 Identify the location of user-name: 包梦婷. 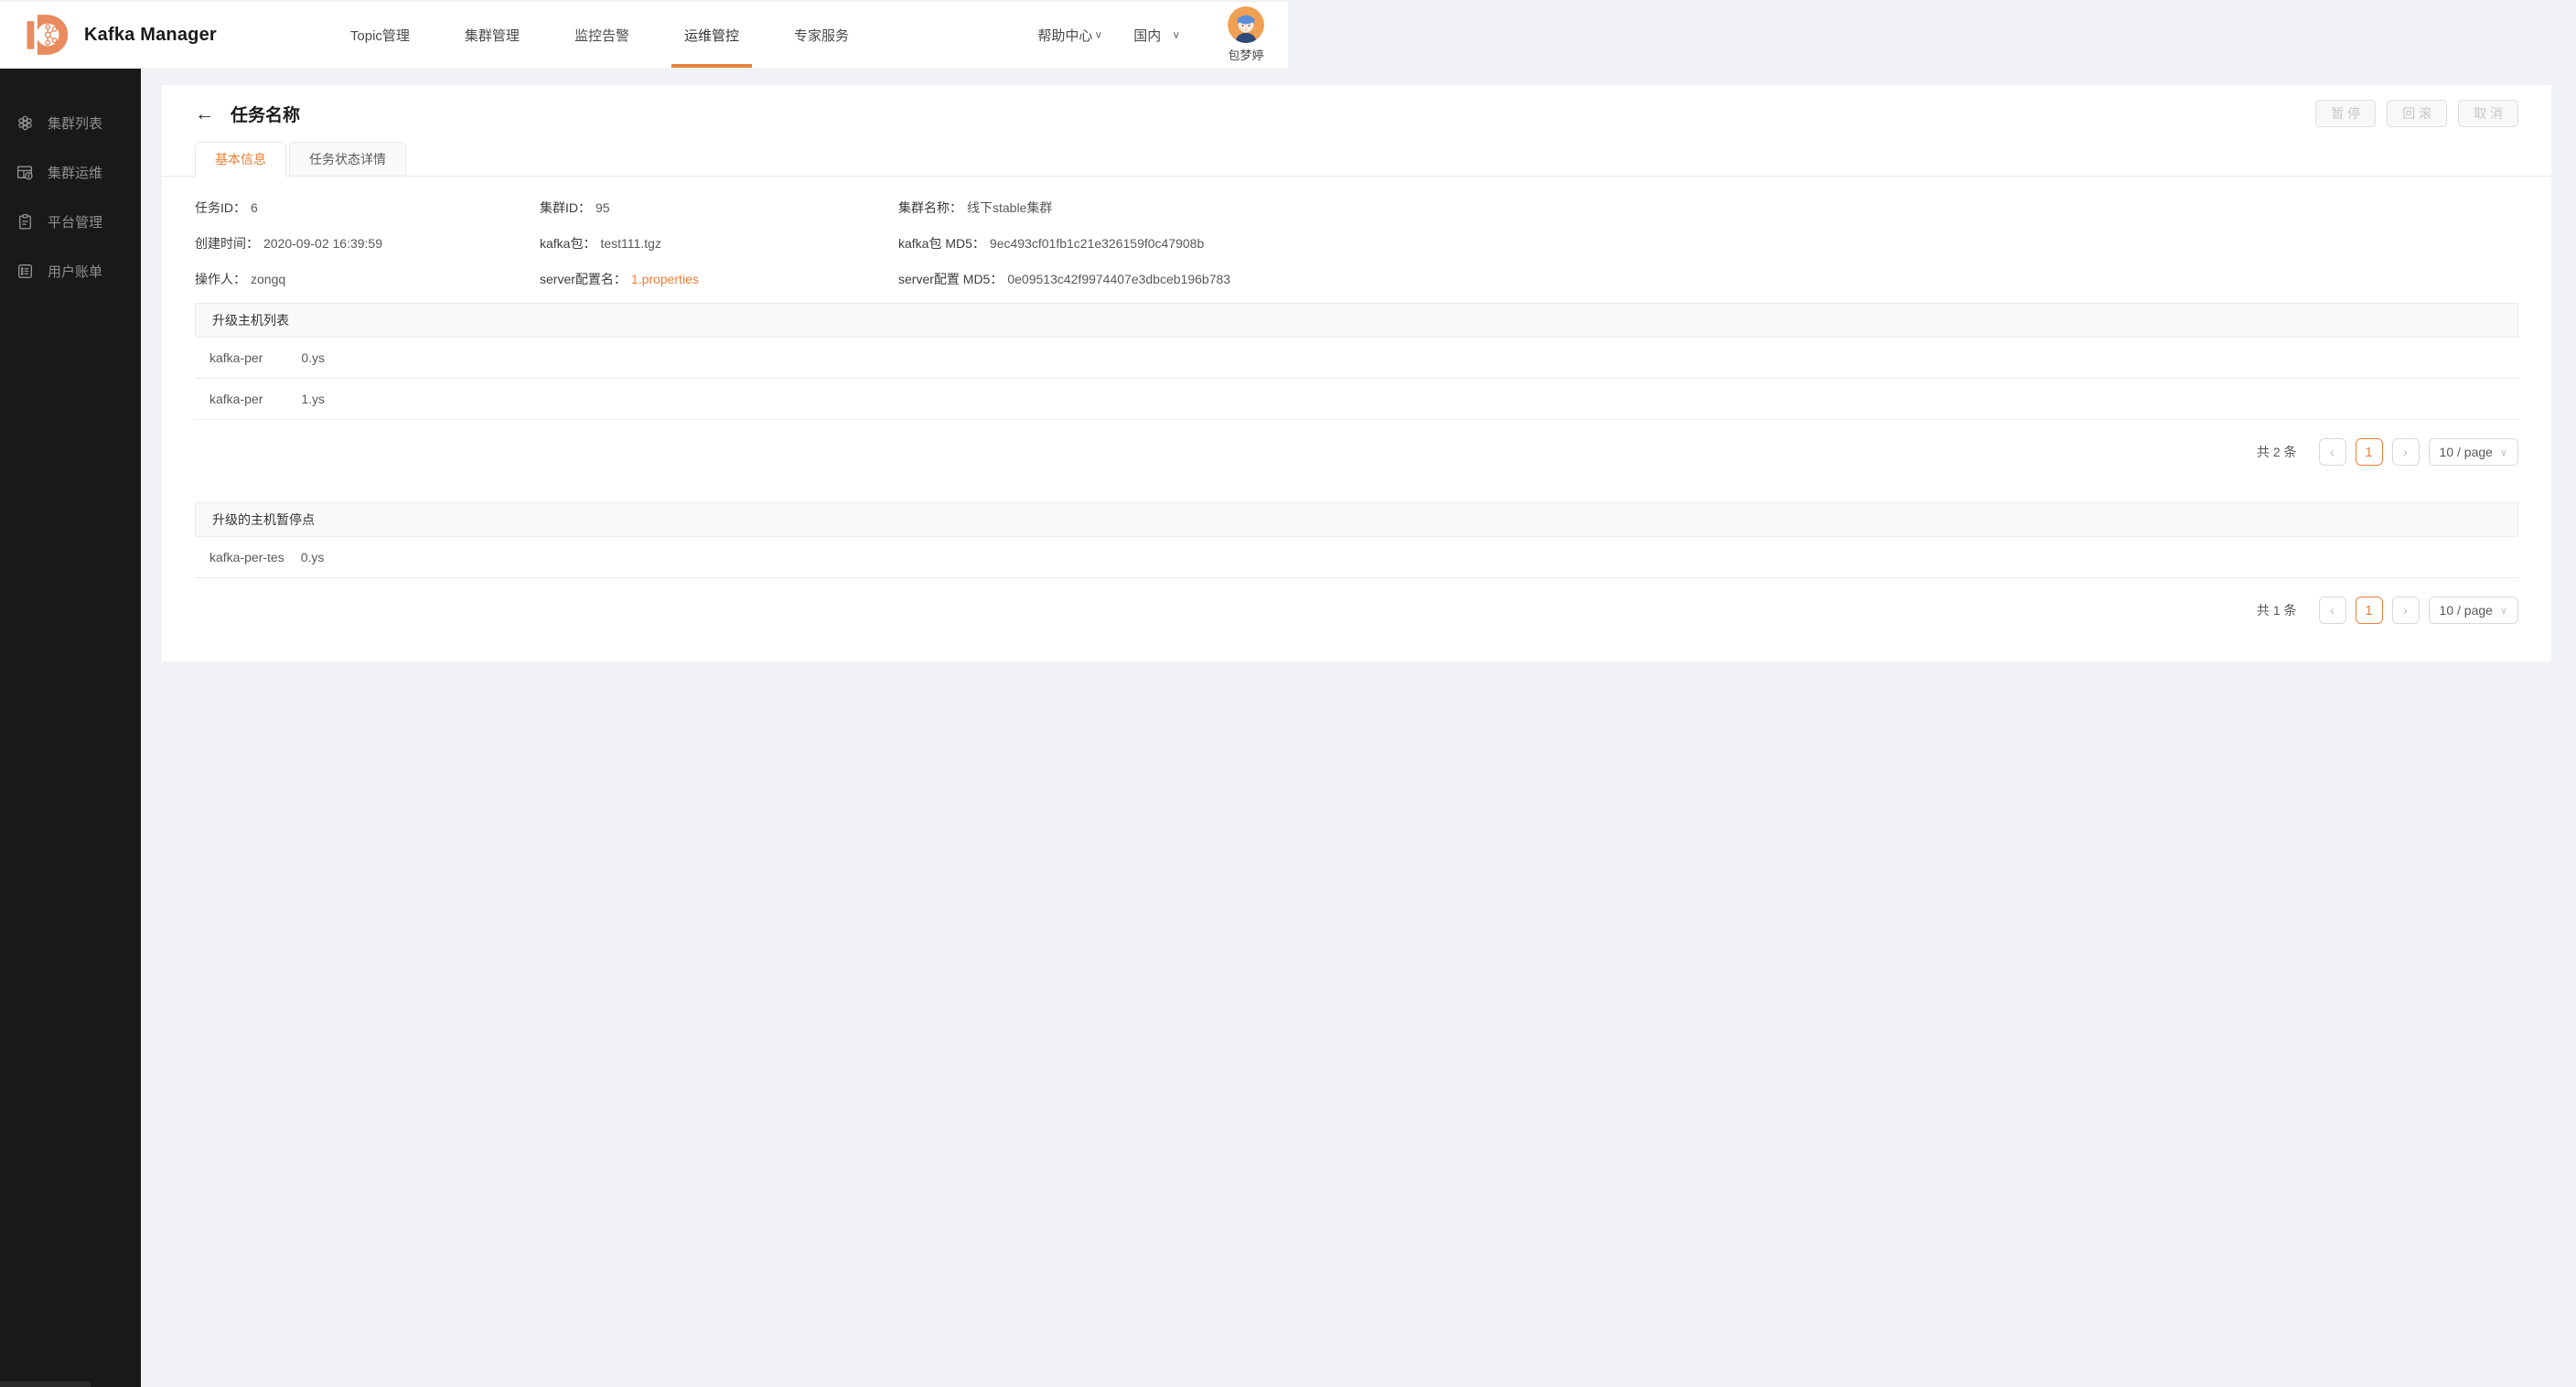
(1246, 55).